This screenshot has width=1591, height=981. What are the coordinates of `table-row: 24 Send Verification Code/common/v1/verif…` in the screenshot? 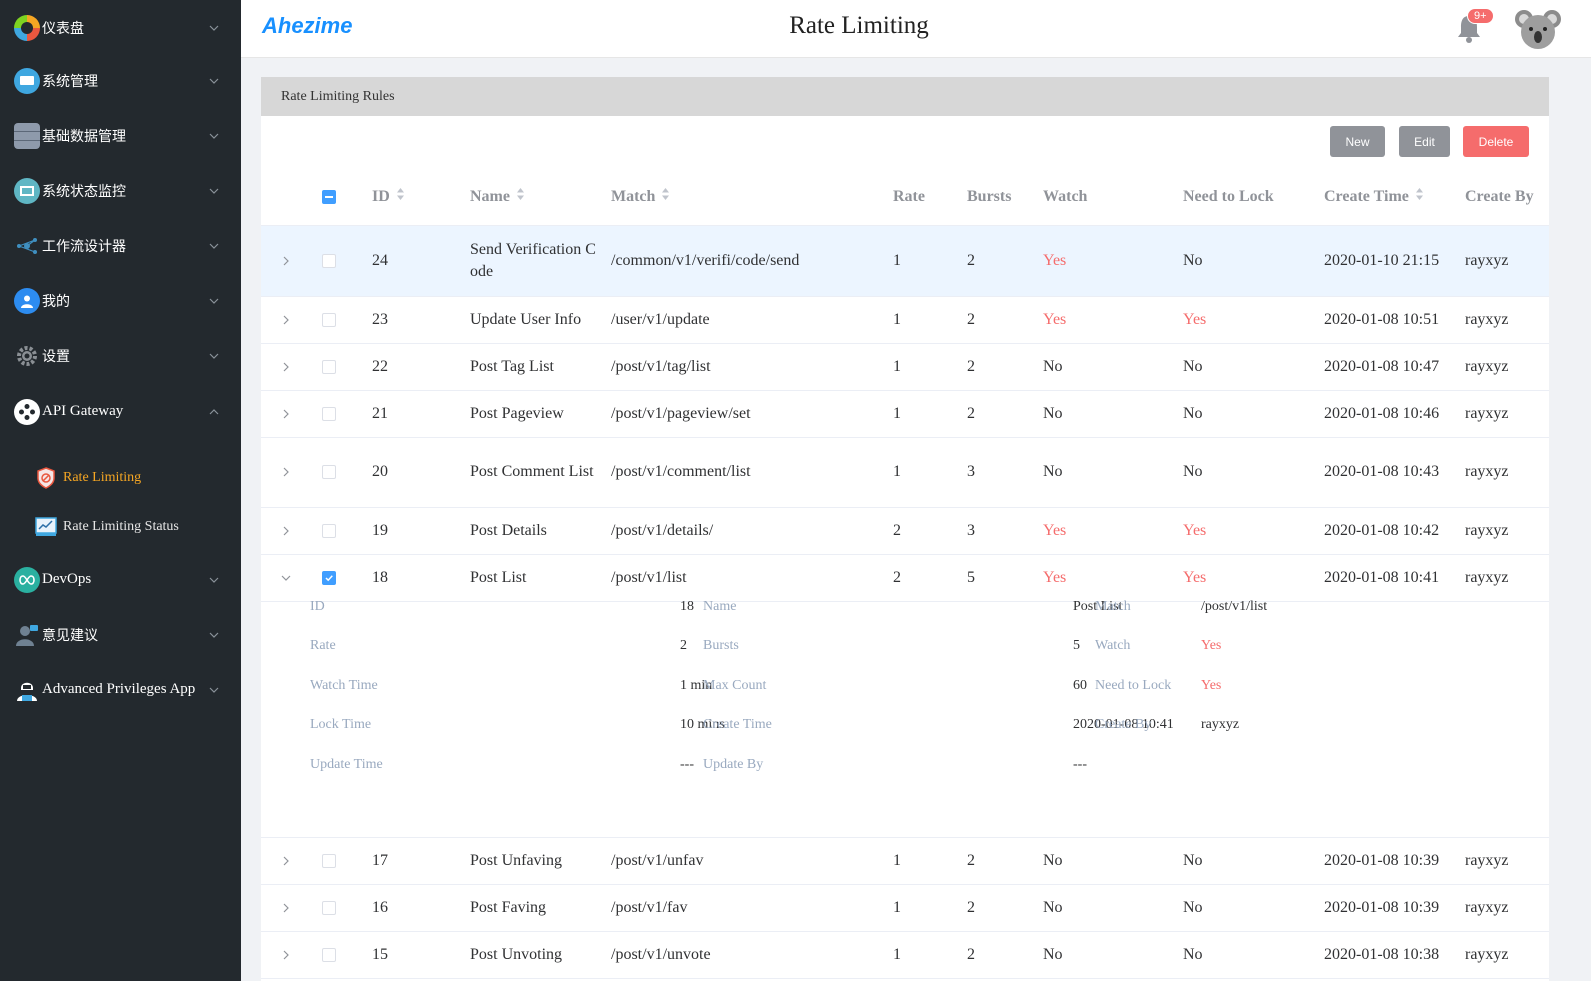 It's located at (905, 261).